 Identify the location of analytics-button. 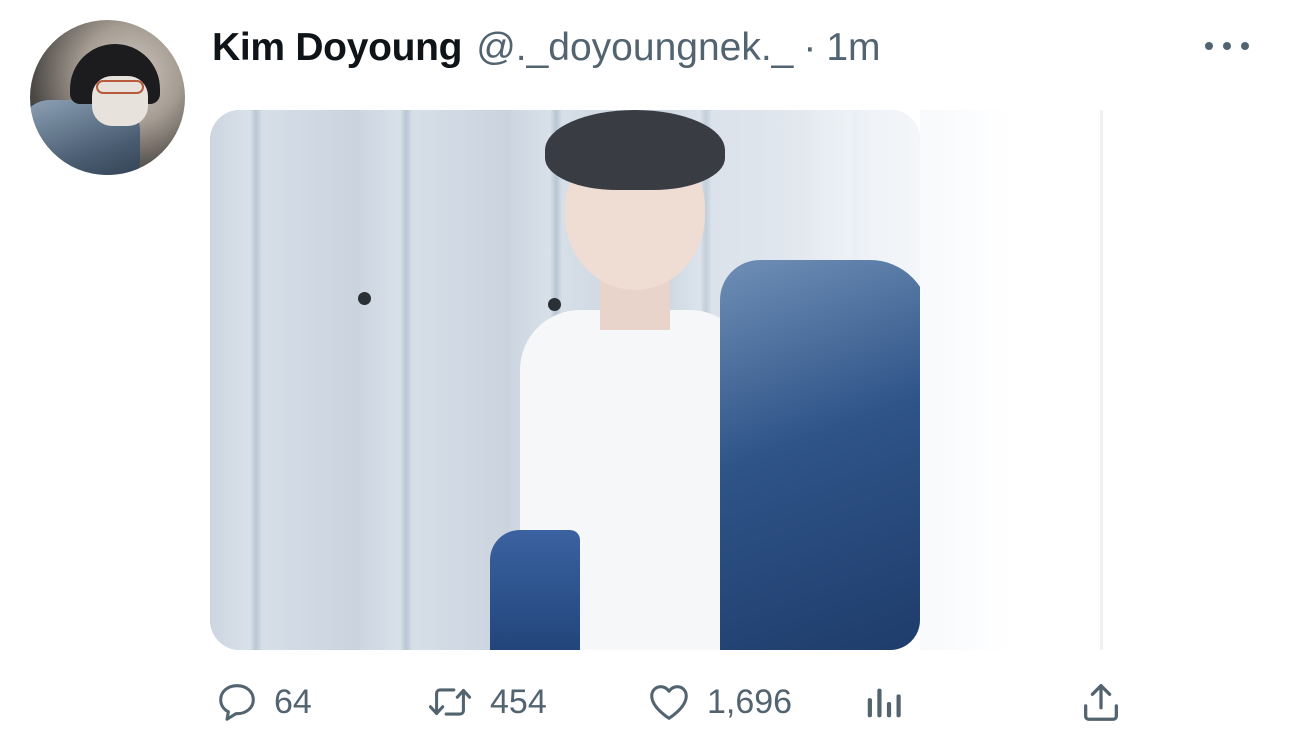
(885, 702).